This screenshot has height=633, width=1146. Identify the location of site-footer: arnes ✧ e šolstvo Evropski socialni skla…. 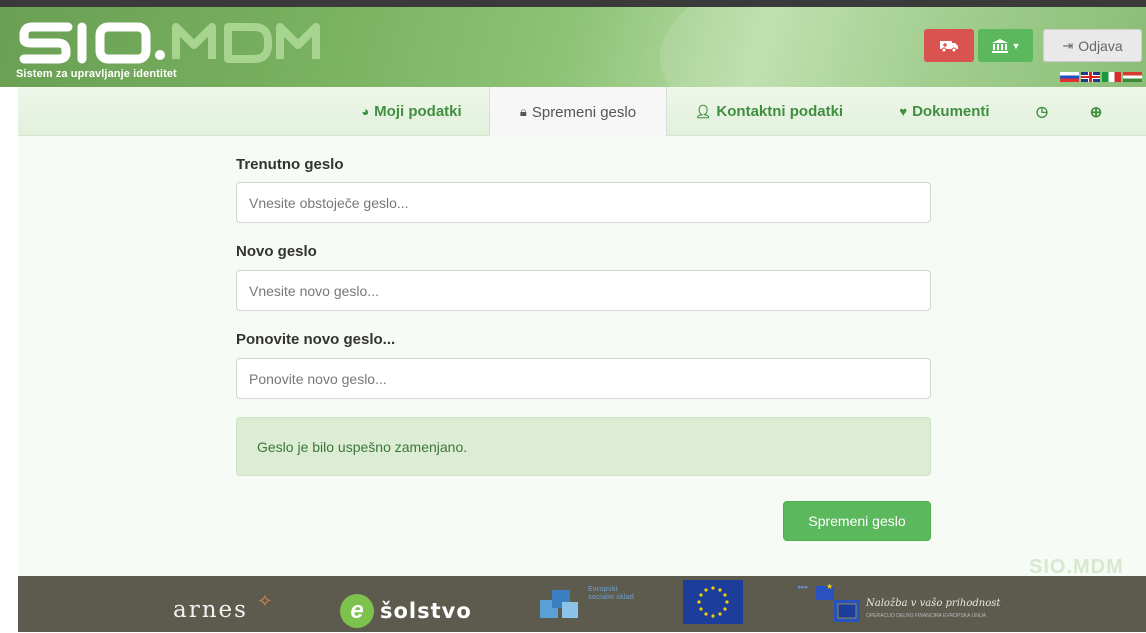
(582, 604).